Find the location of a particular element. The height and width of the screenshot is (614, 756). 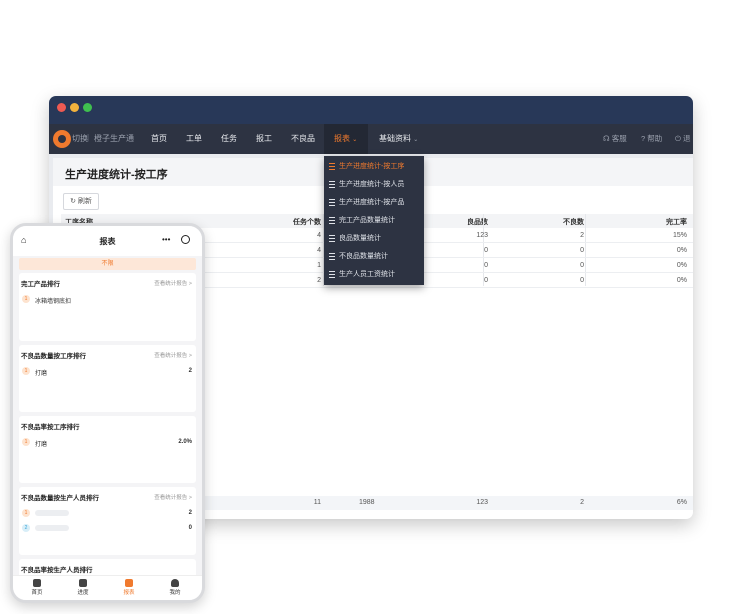

total-quantity: 1988 is located at coordinates (367, 502).